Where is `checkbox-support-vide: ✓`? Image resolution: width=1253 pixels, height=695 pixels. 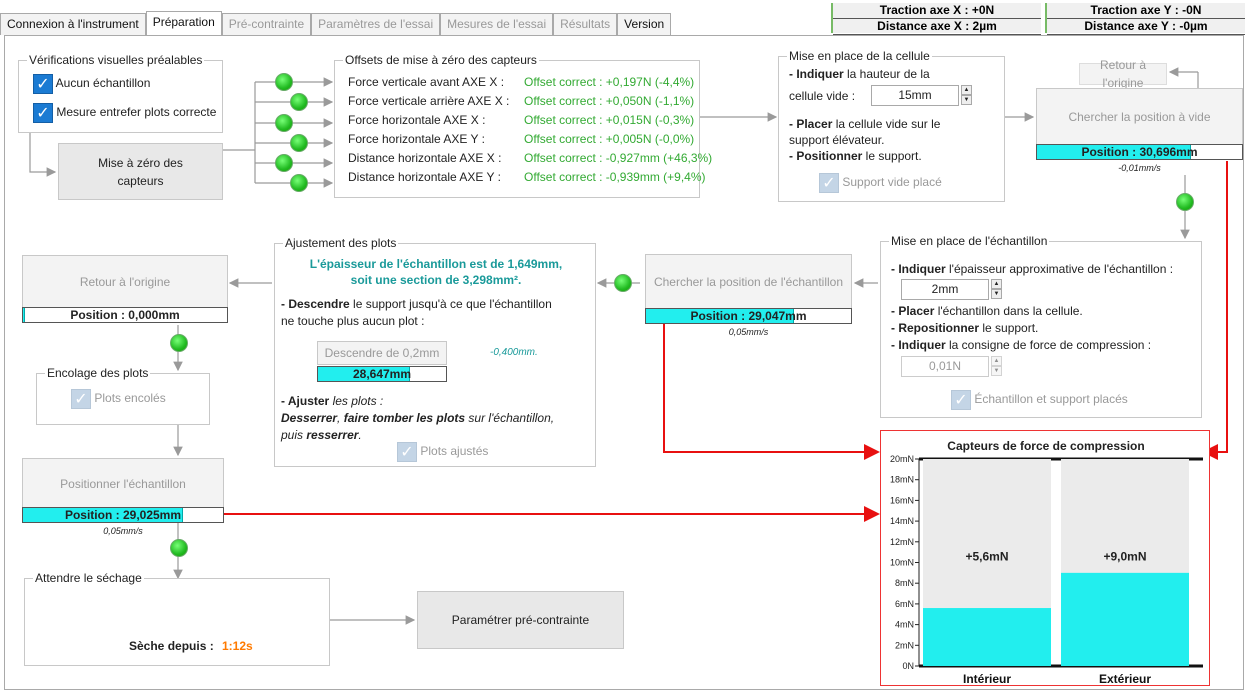
checkbox-support-vide: ✓ is located at coordinates (829, 183).